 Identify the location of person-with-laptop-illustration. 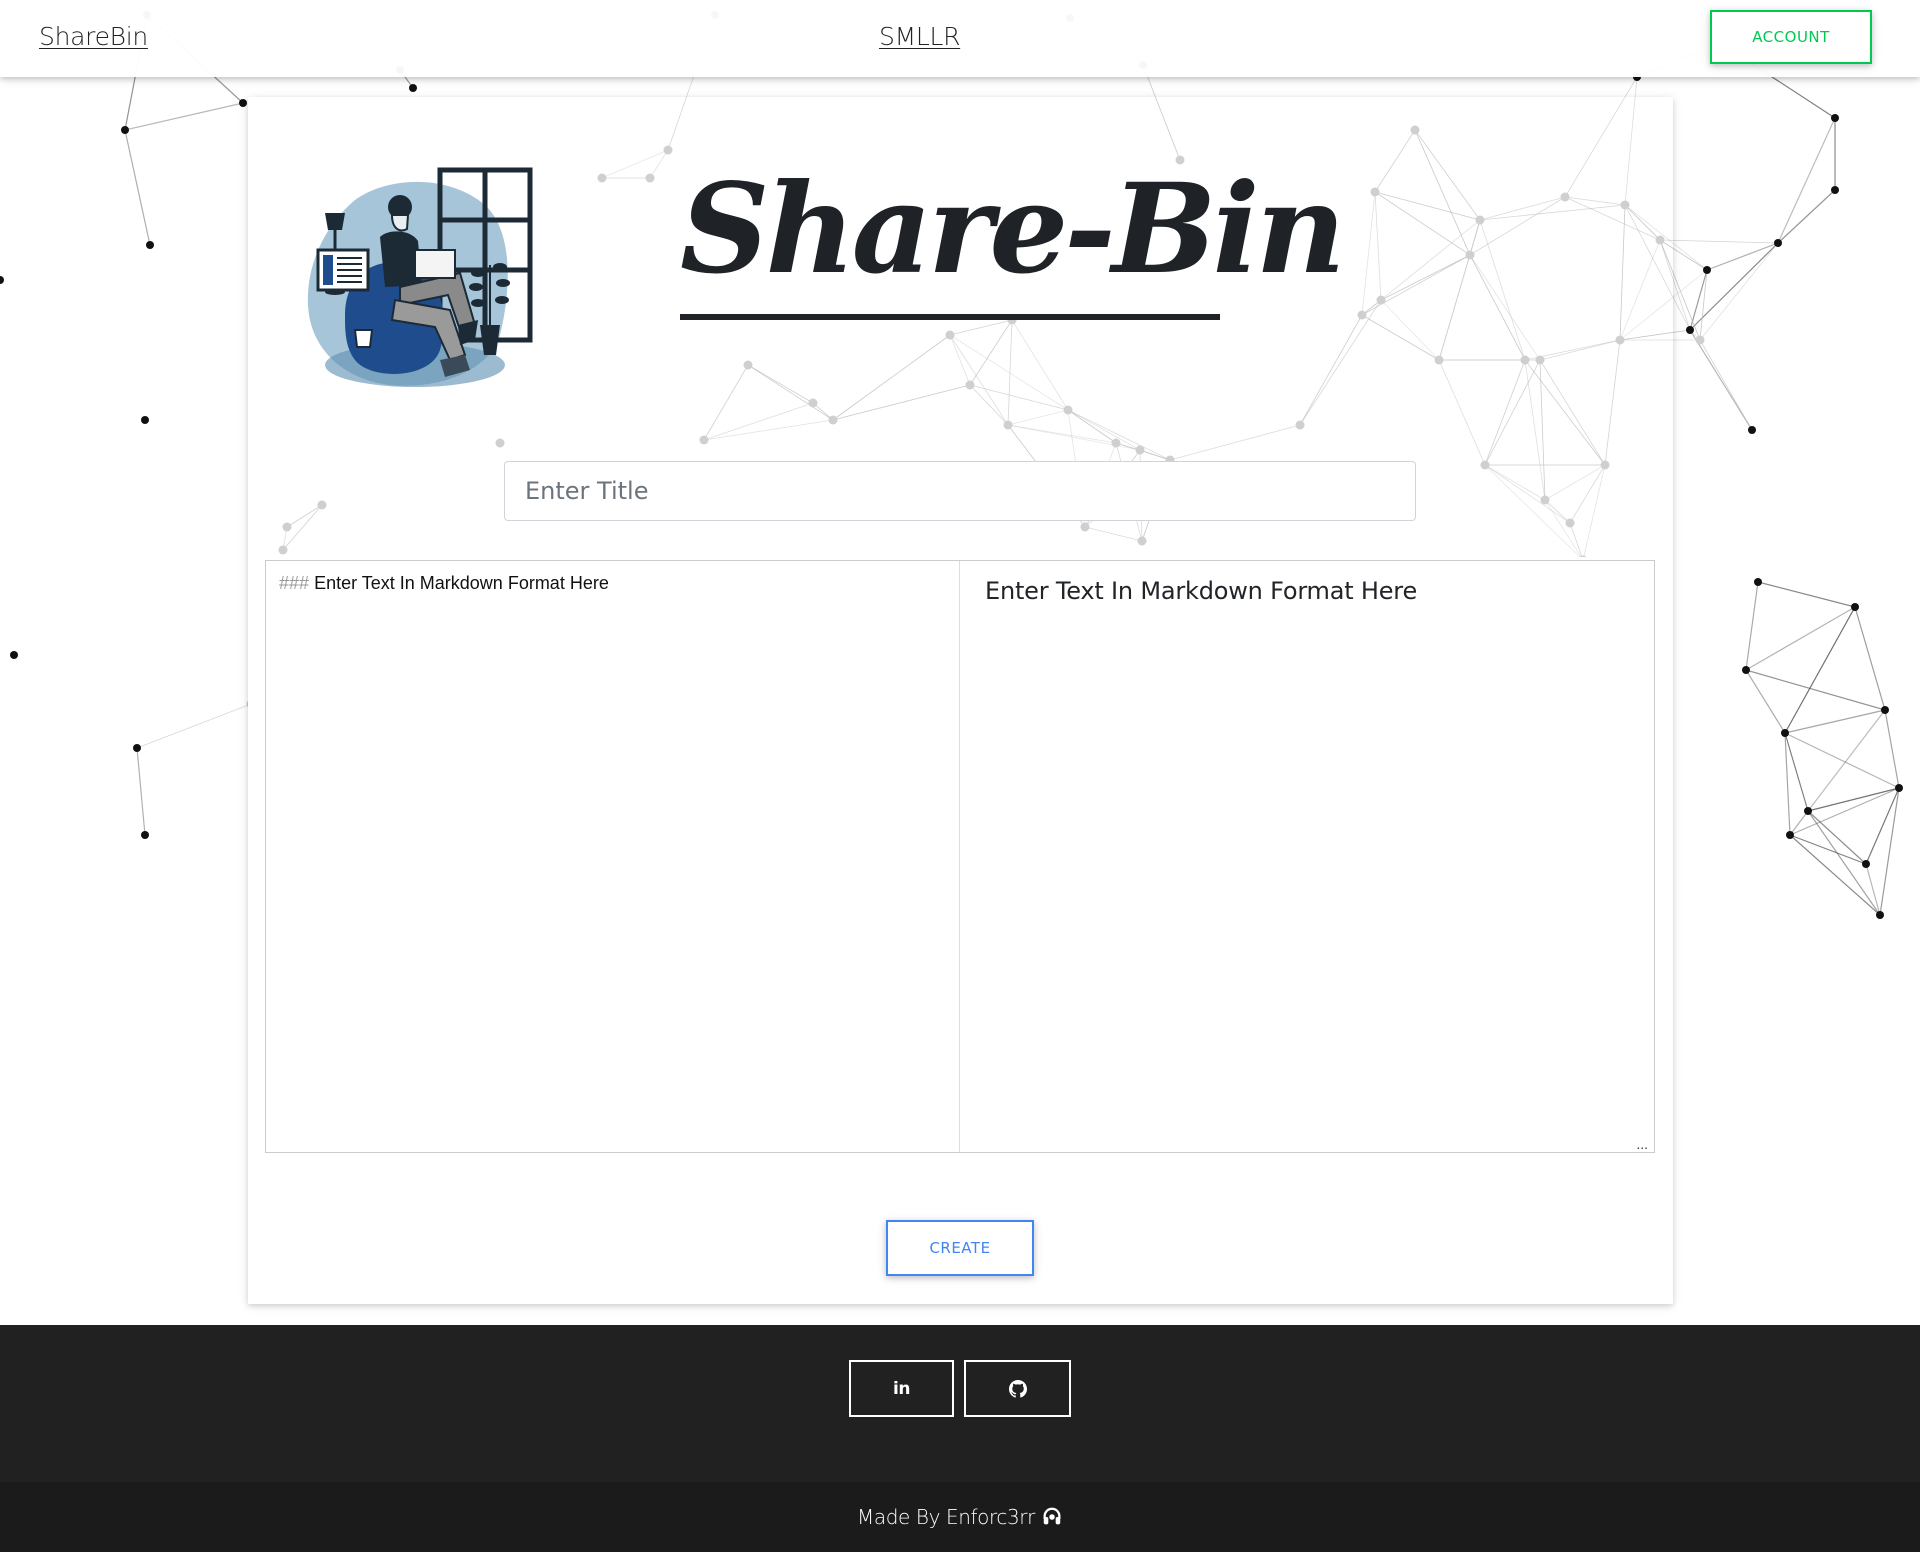
(420, 277).